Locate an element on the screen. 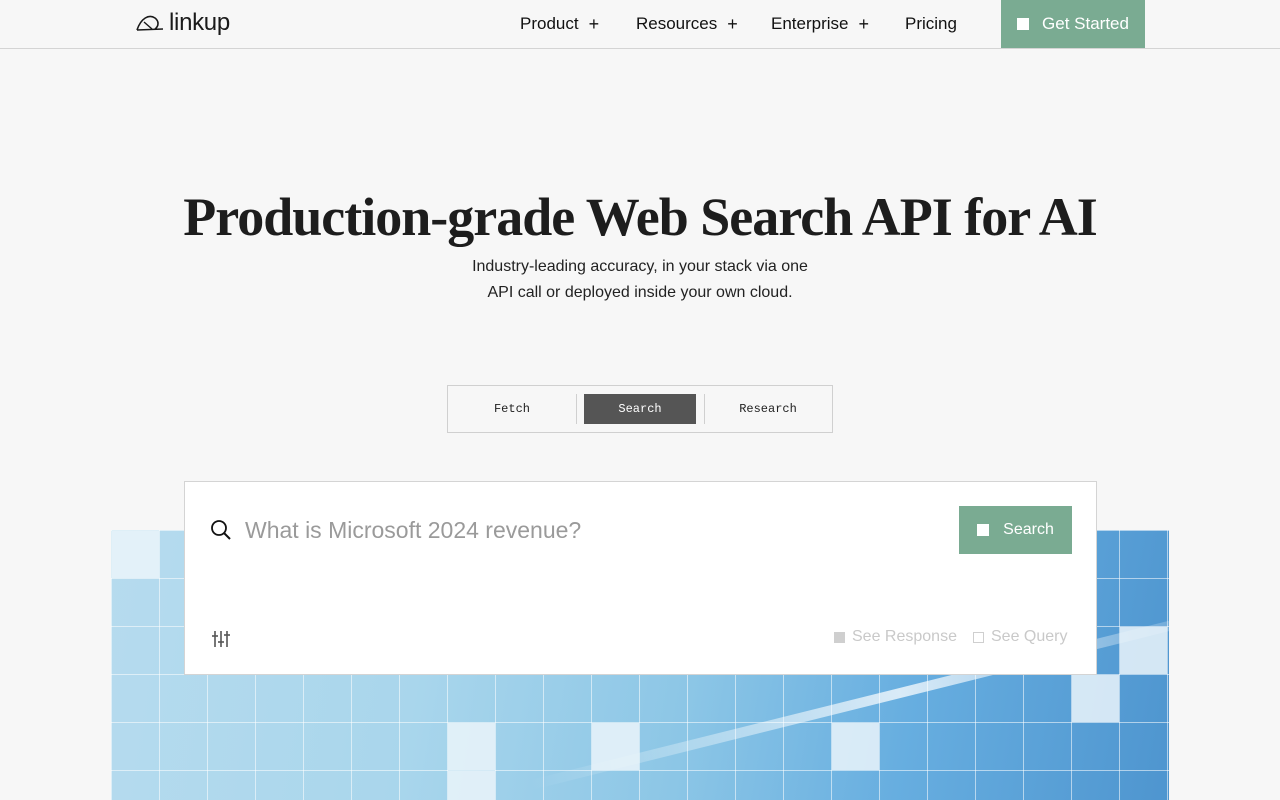 The image size is (1280, 800). get-started-button: Get Started is located at coordinates (1073, 24).